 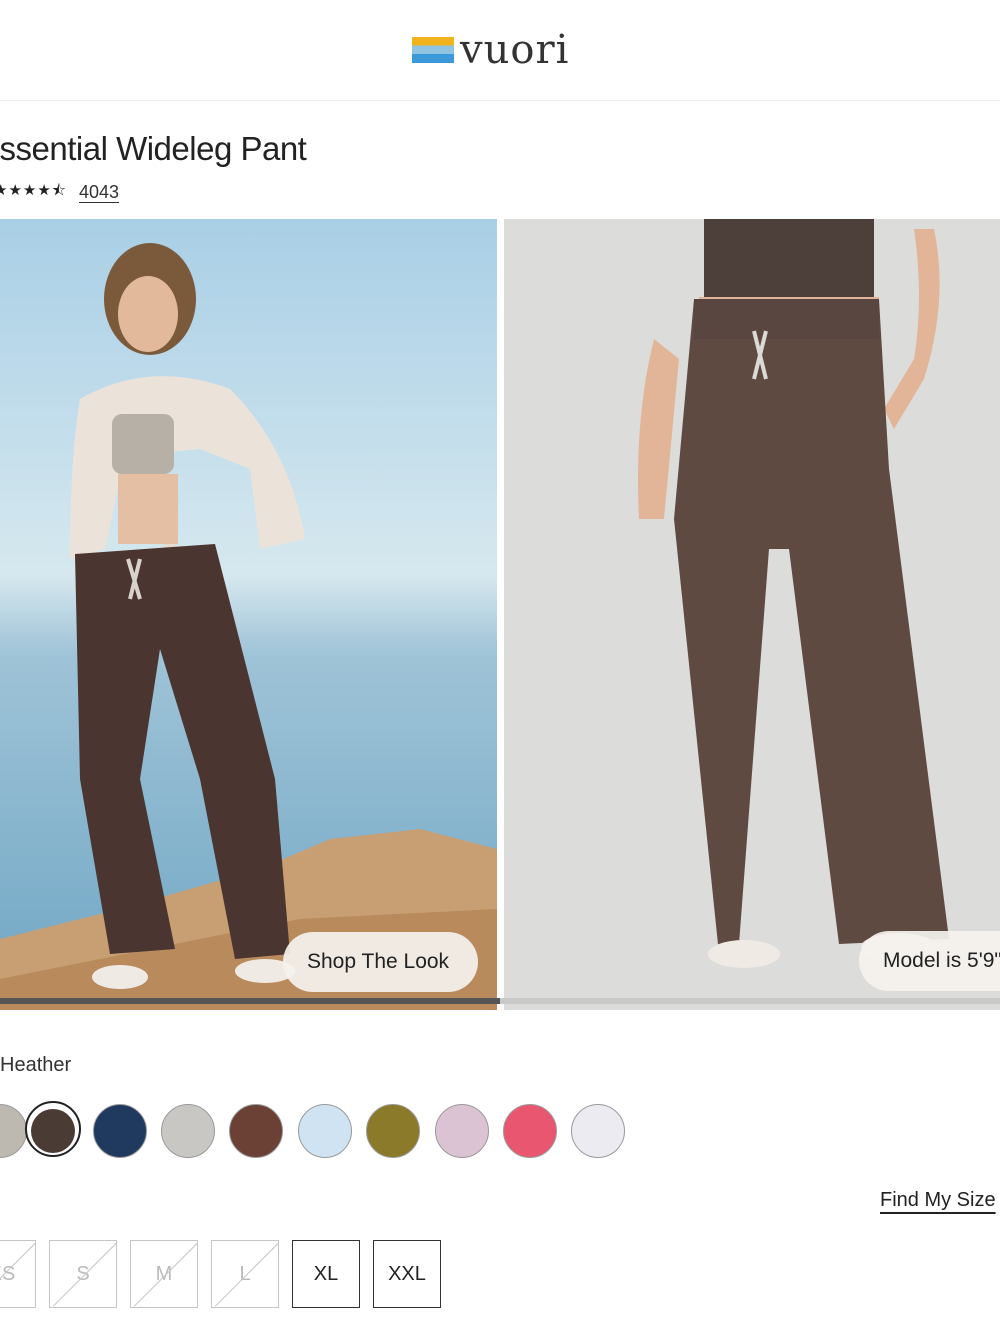 I want to click on shop-the-look-button: Shop The Look, so click(x=380, y=962).